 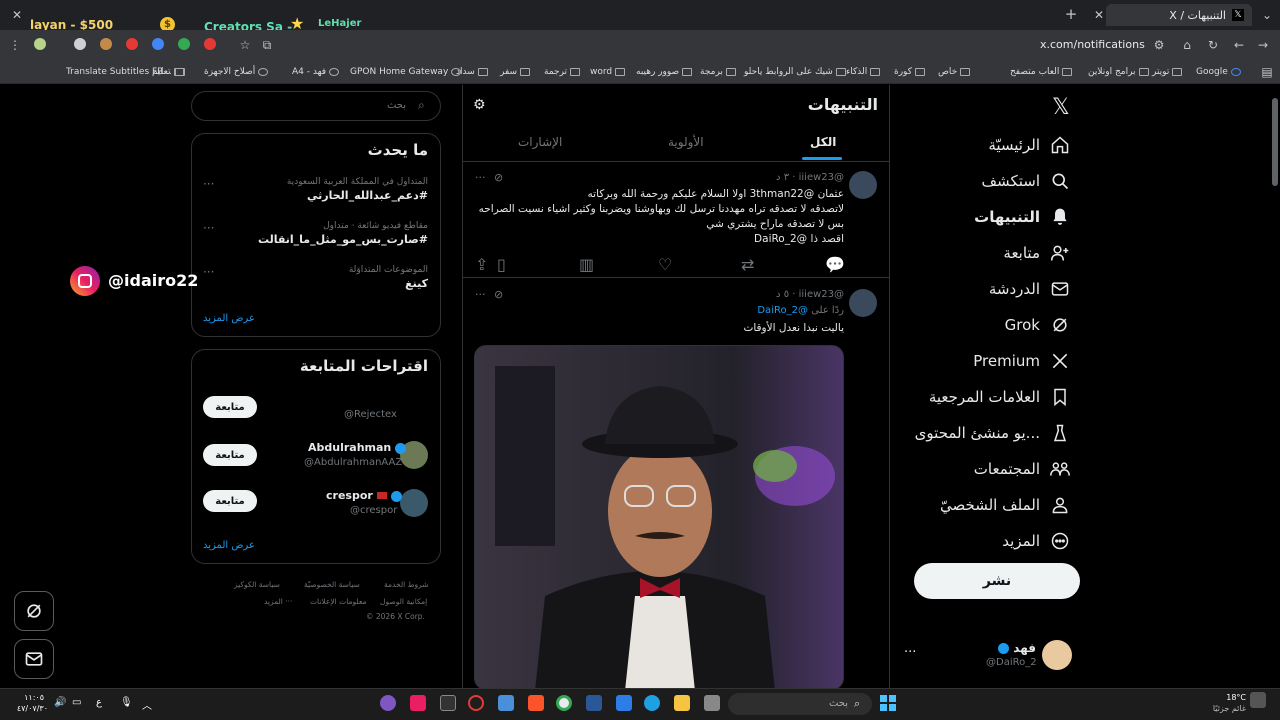 What do you see at coordinates (665, 264) in the screenshot?
I see `like-icon: ♡` at bounding box center [665, 264].